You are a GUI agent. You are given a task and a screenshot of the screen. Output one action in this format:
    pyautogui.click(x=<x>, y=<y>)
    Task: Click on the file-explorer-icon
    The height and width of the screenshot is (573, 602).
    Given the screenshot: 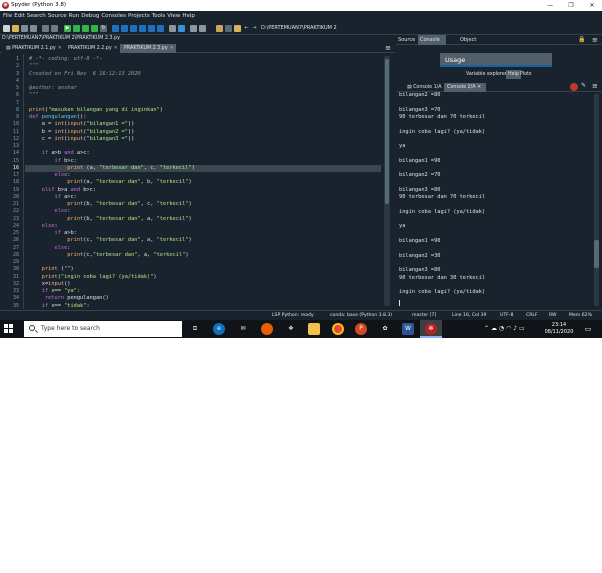 What is the action you would take?
    pyautogui.click(x=314, y=329)
    